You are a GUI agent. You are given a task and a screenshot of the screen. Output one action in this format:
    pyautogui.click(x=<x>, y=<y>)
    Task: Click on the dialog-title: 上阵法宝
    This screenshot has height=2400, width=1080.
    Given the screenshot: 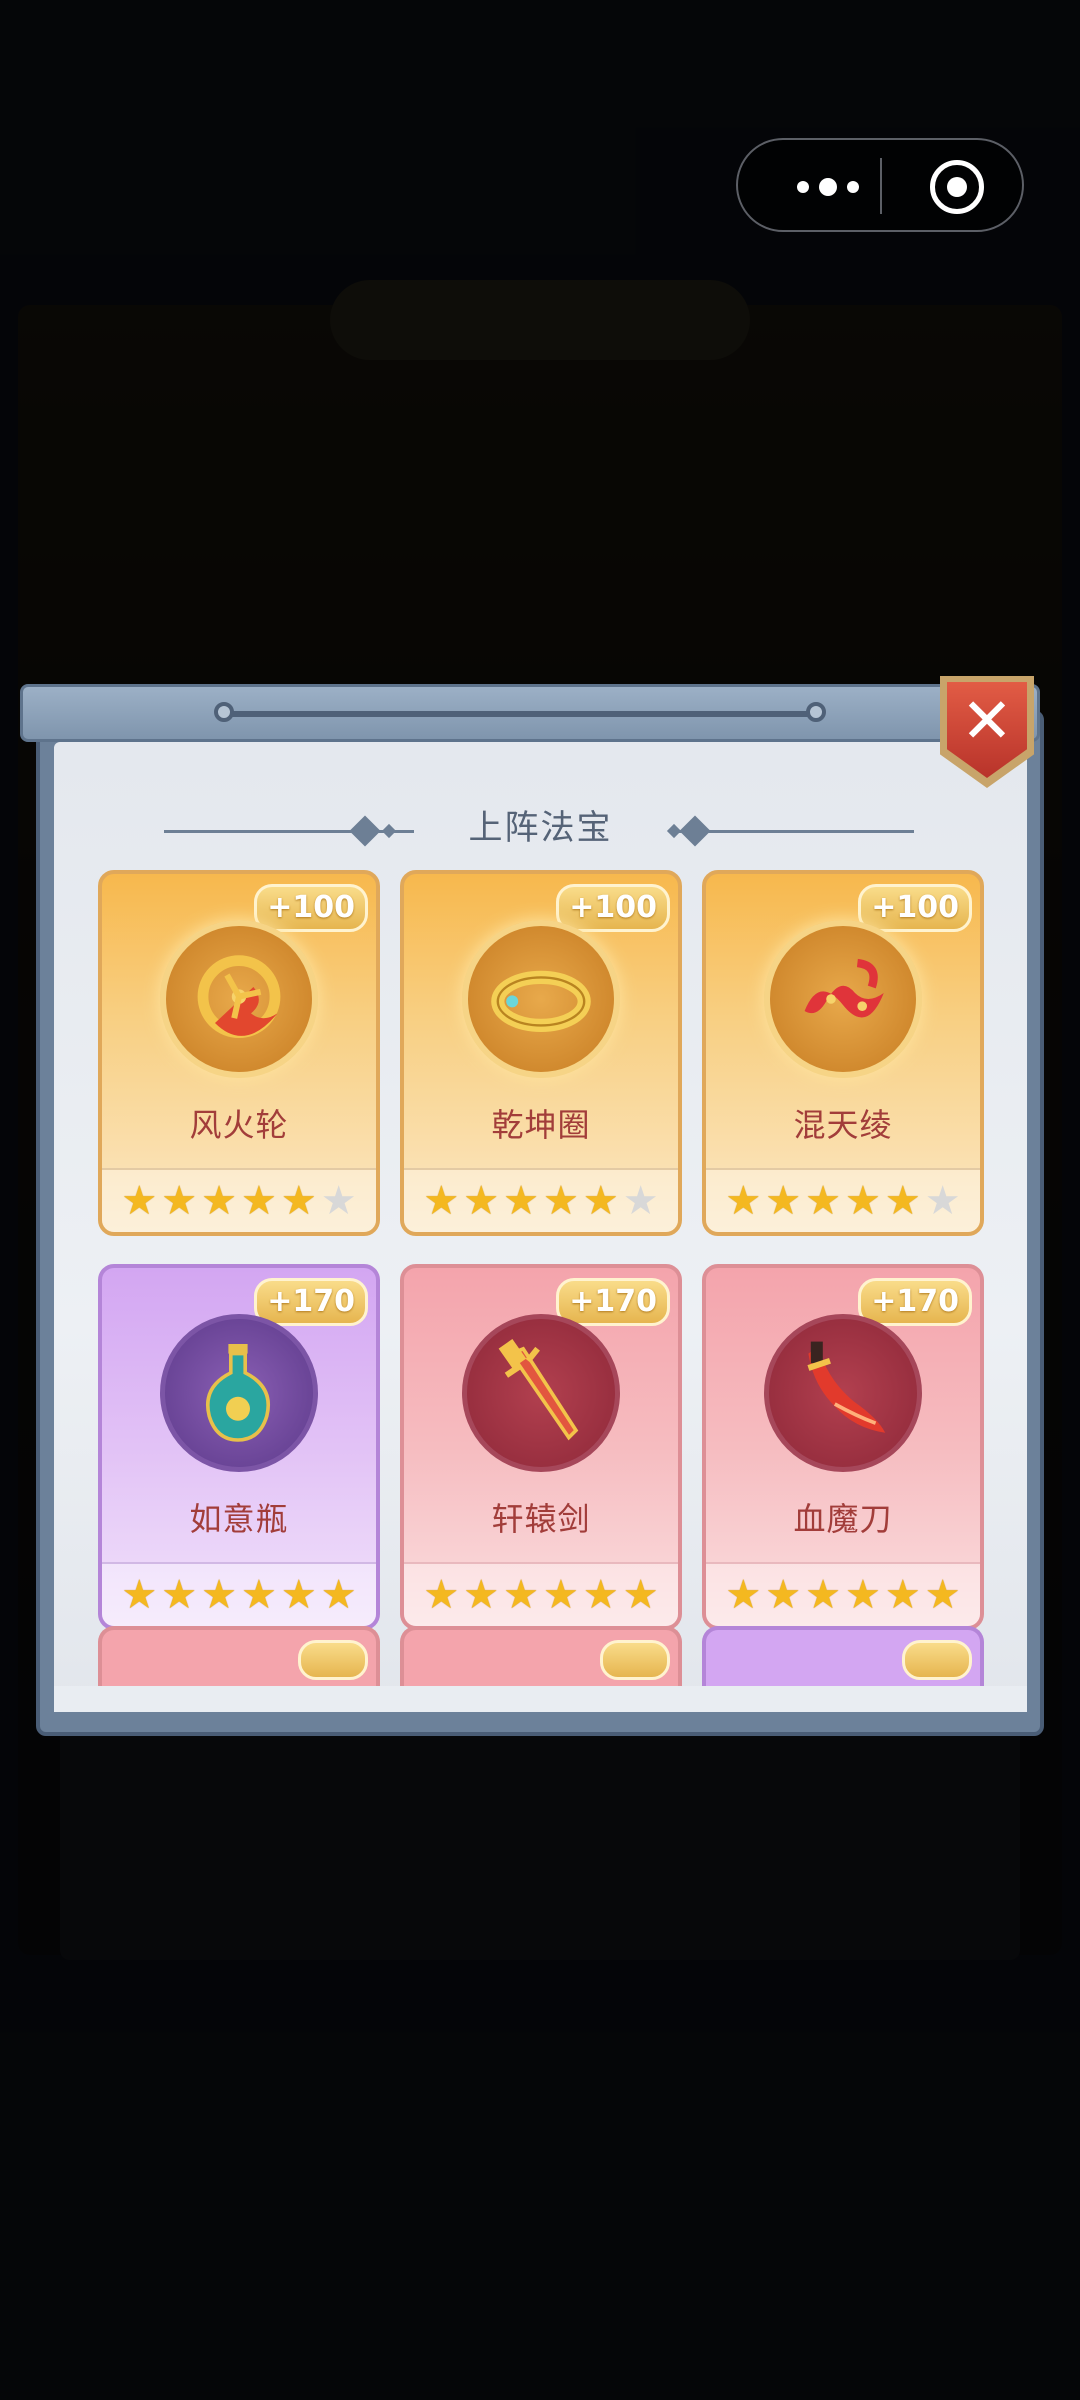 What is the action you would take?
    pyautogui.click(x=540, y=828)
    